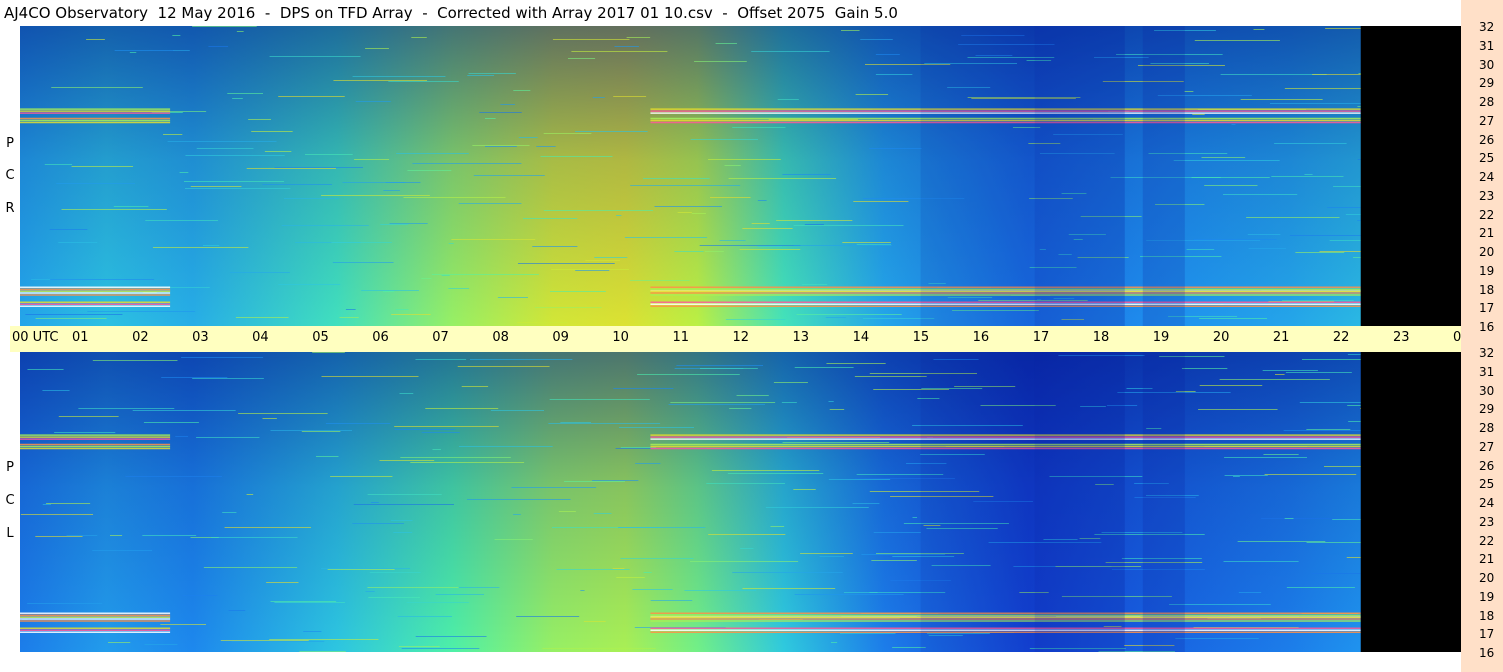  I want to click on frequency-tick-label: 31, so click(1487, 371).